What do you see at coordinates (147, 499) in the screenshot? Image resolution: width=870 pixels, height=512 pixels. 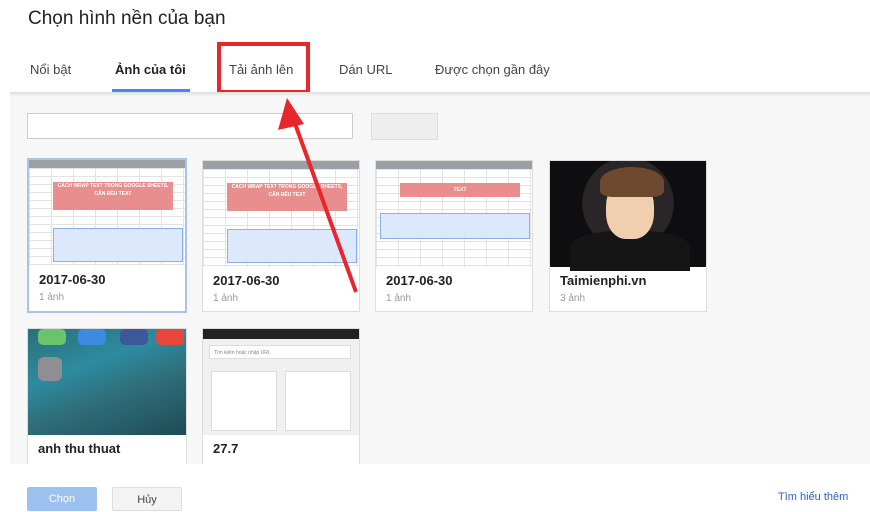 I see `cancel-button: Hủy` at bounding box center [147, 499].